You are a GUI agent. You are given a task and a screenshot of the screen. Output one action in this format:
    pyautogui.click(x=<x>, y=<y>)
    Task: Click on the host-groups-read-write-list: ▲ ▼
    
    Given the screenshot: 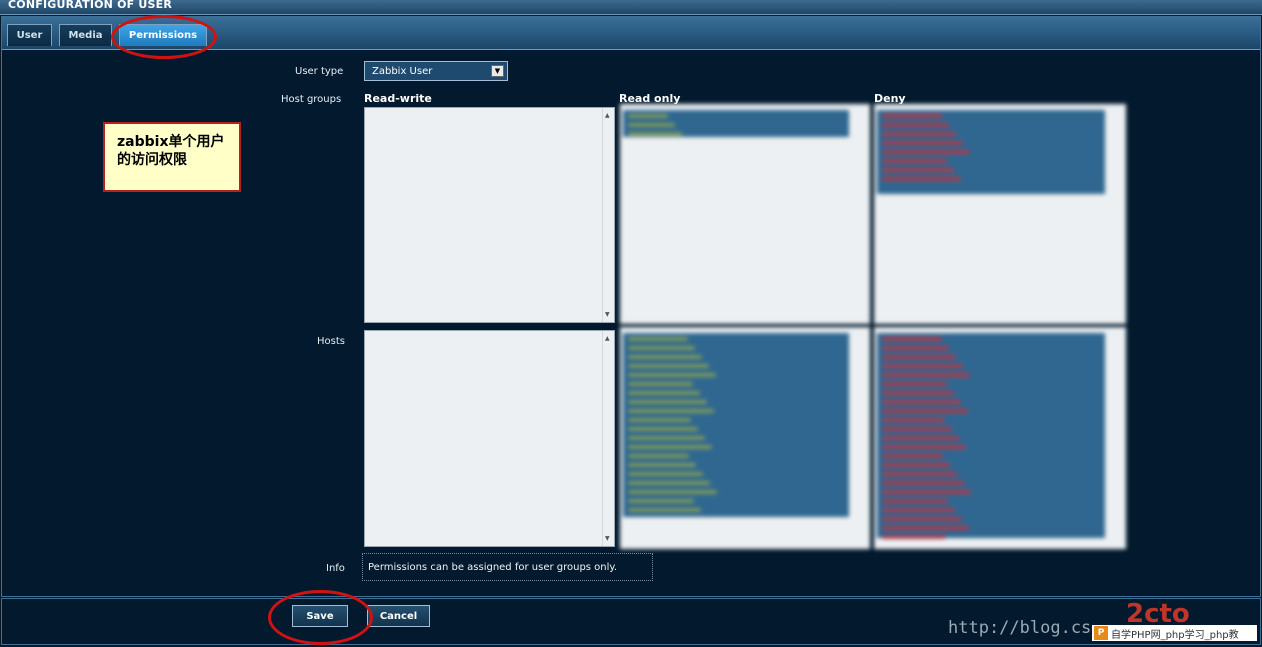 What is the action you would take?
    pyautogui.click(x=489, y=215)
    